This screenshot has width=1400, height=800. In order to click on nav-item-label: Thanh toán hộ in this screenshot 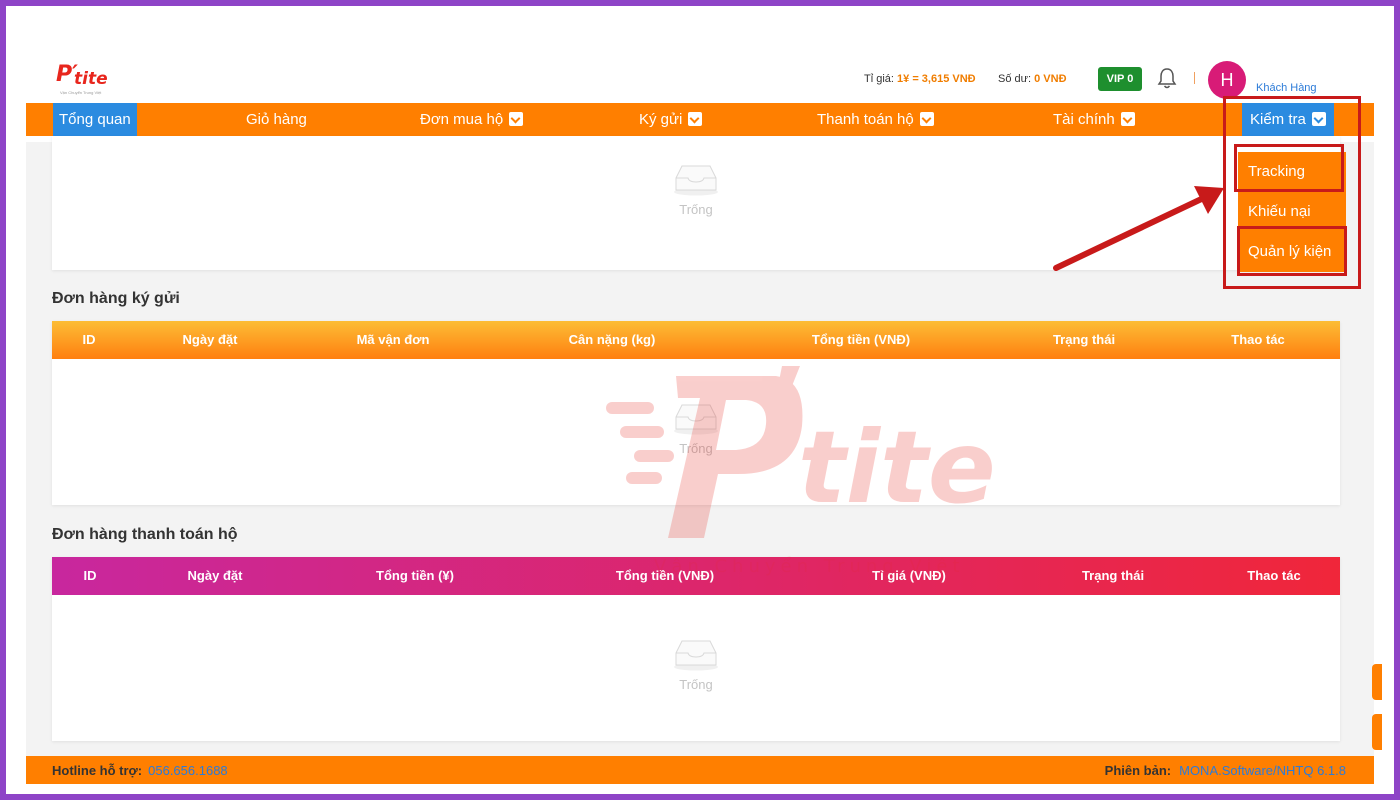, I will do `click(865, 119)`.